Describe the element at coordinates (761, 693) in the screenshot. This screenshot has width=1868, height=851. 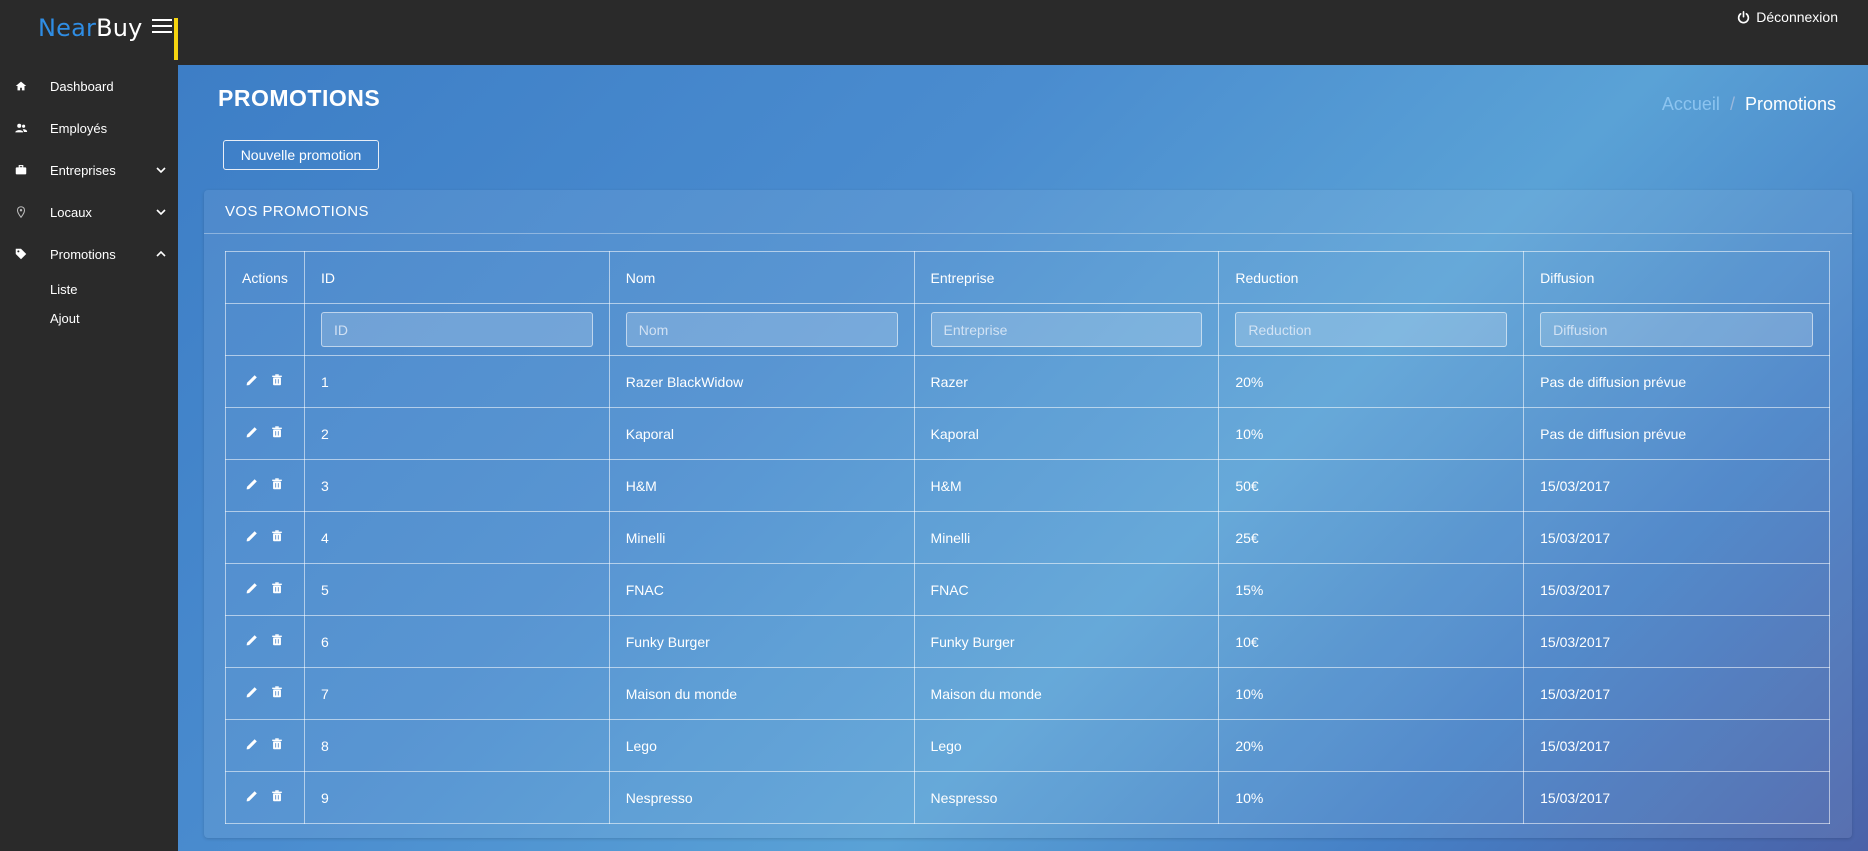
I see `cell-nom: Maison du monde` at that location.